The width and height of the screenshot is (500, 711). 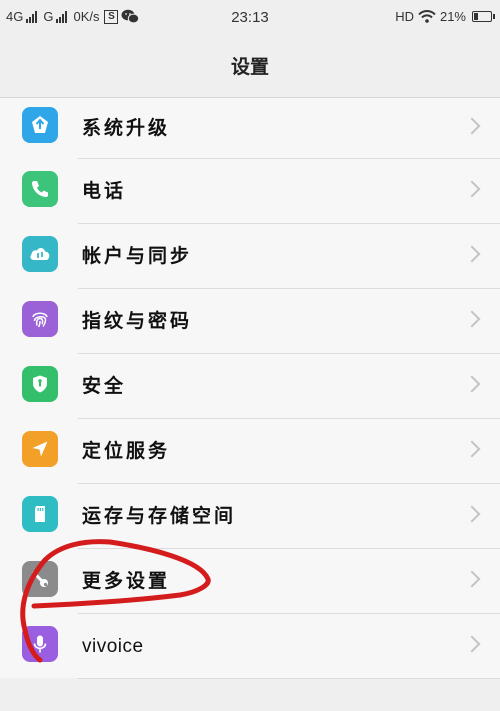 I want to click on settings-item-label: 指纹与密码, so click(x=137, y=321).